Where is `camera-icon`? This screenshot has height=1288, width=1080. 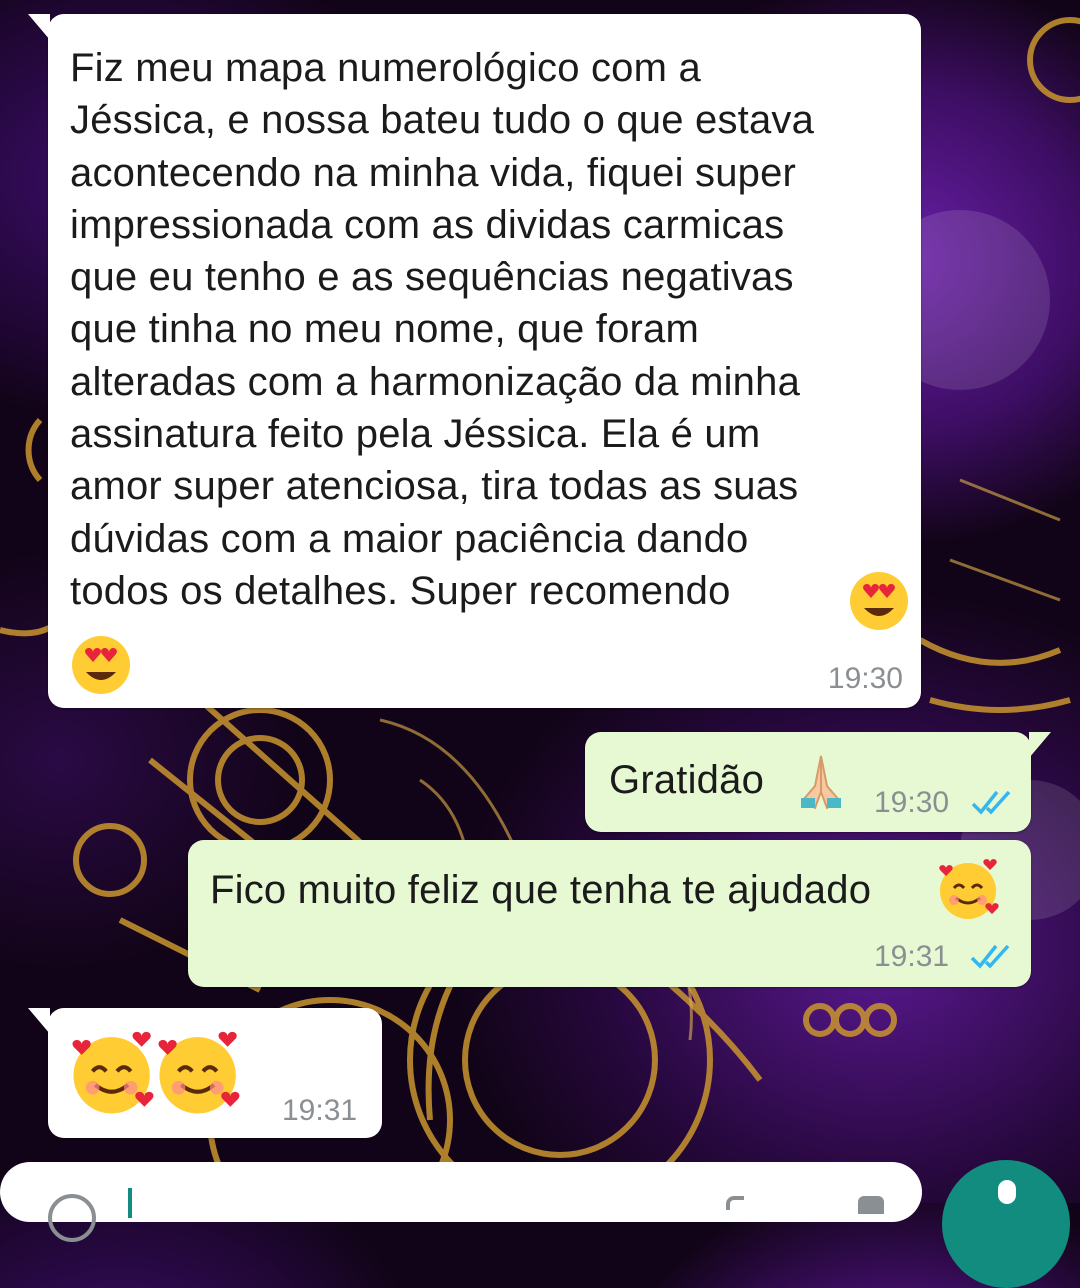
camera-icon is located at coordinates (871, 1205).